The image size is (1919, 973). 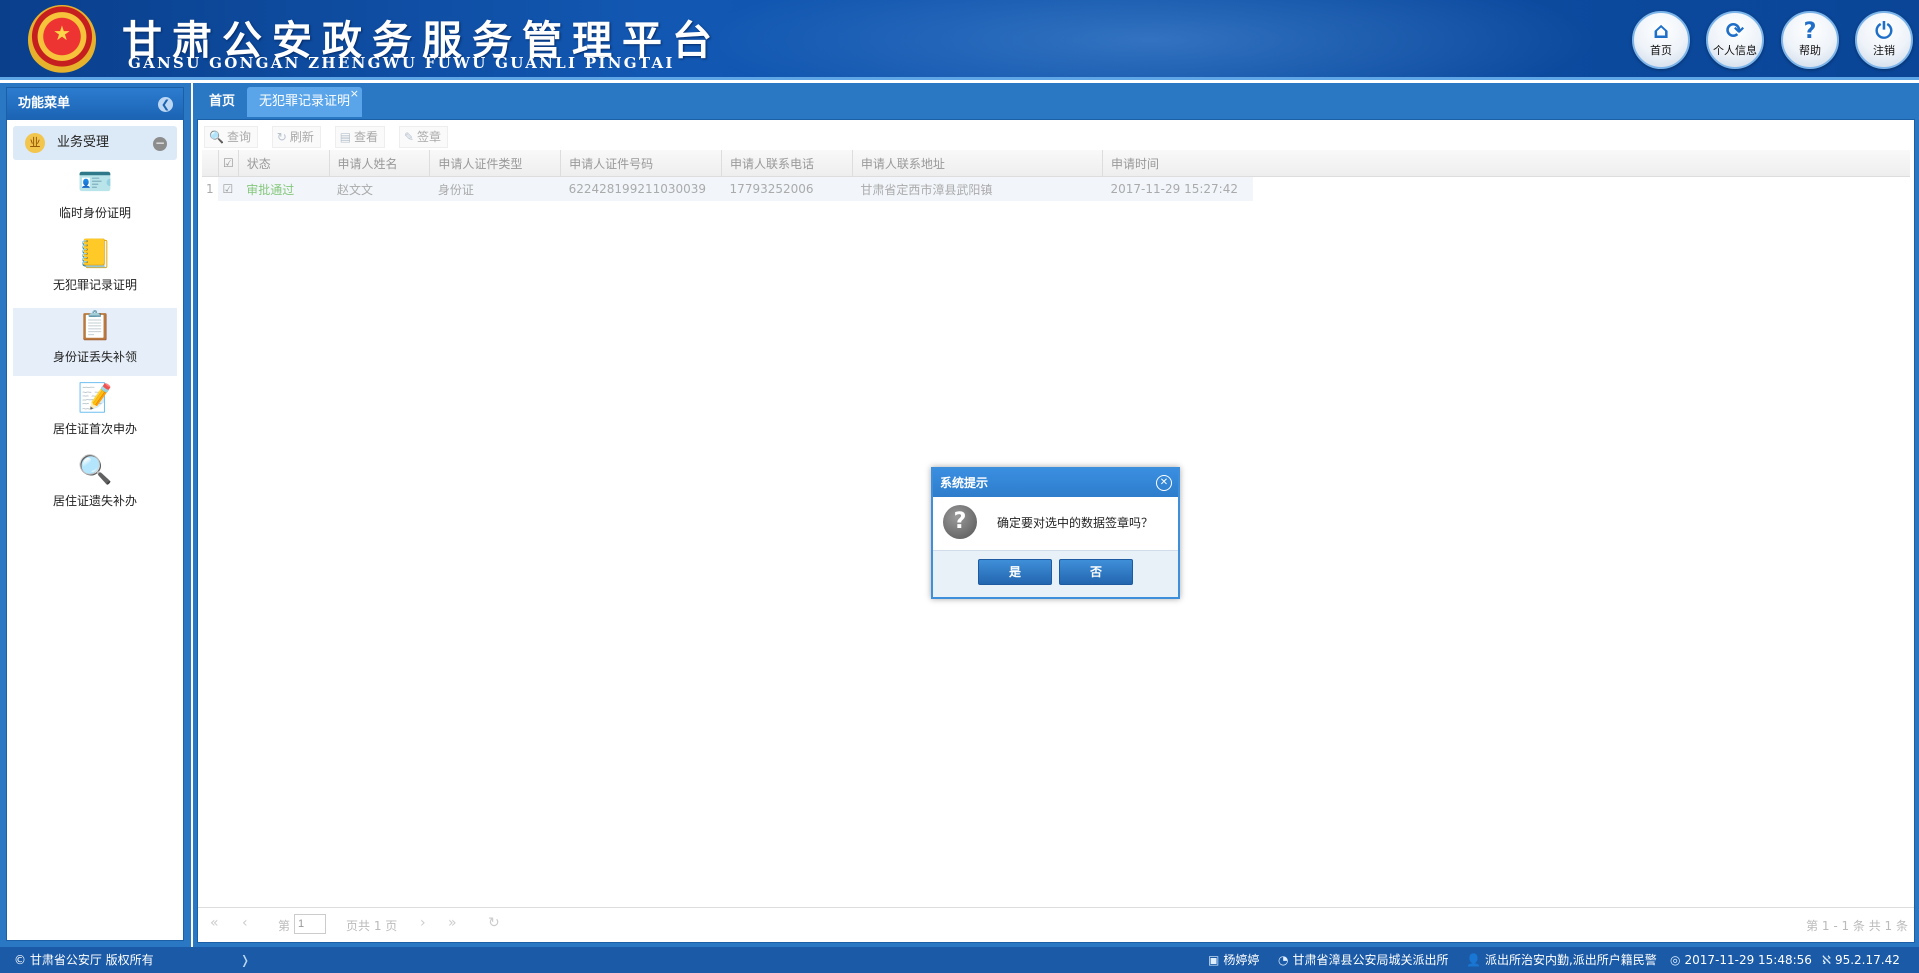 What do you see at coordinates (960, 522) in the screenshot?
I see `question-icon: ?` at bounding box center [960, 522].